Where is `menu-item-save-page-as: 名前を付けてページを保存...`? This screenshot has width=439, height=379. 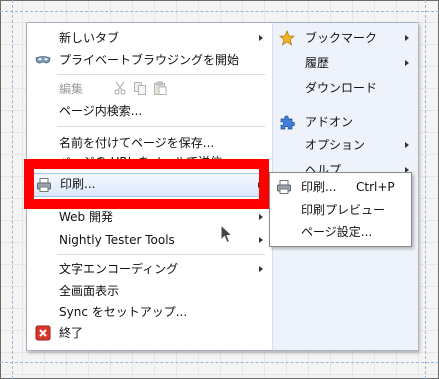
menu-item-save-page-as: 名前を付けてページを保存... is located at coordinates (149, 143).